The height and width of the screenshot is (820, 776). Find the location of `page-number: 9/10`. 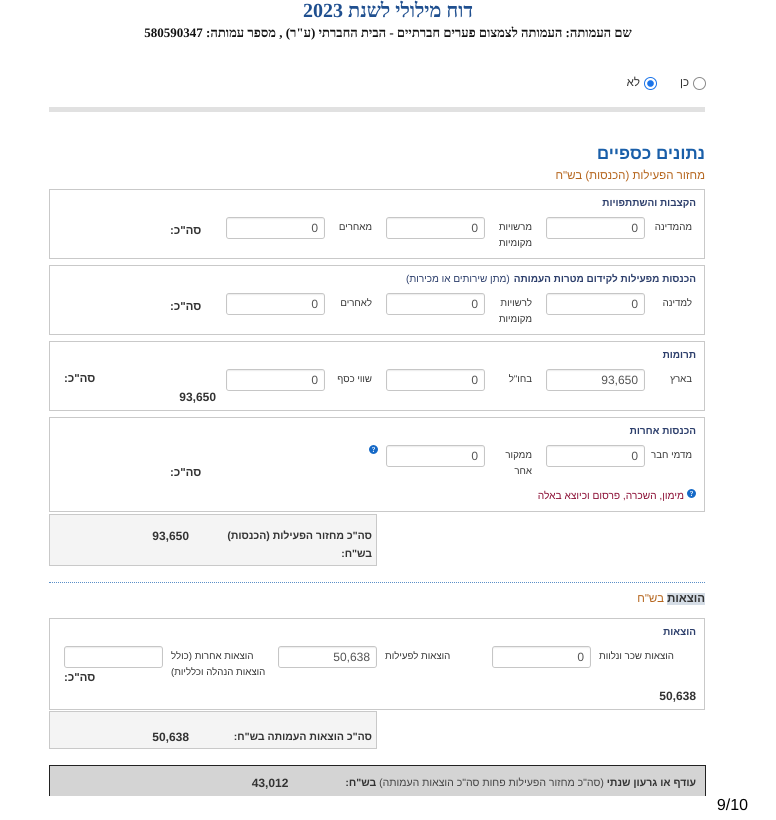

page-number: 9/10 is located at coordinates (732, 806).